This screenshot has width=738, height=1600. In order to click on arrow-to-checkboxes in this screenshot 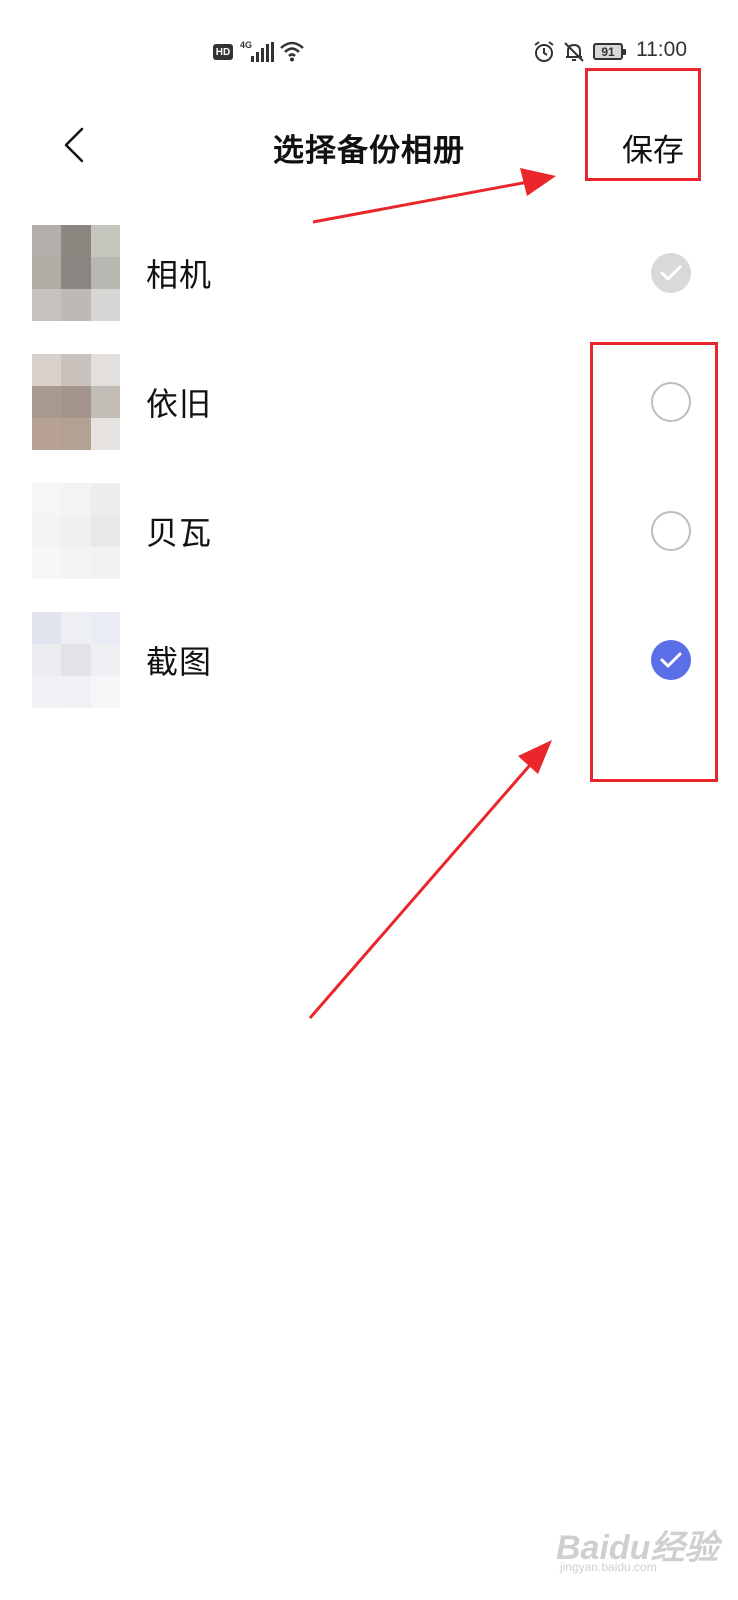, I will do `click(430, 879)`.